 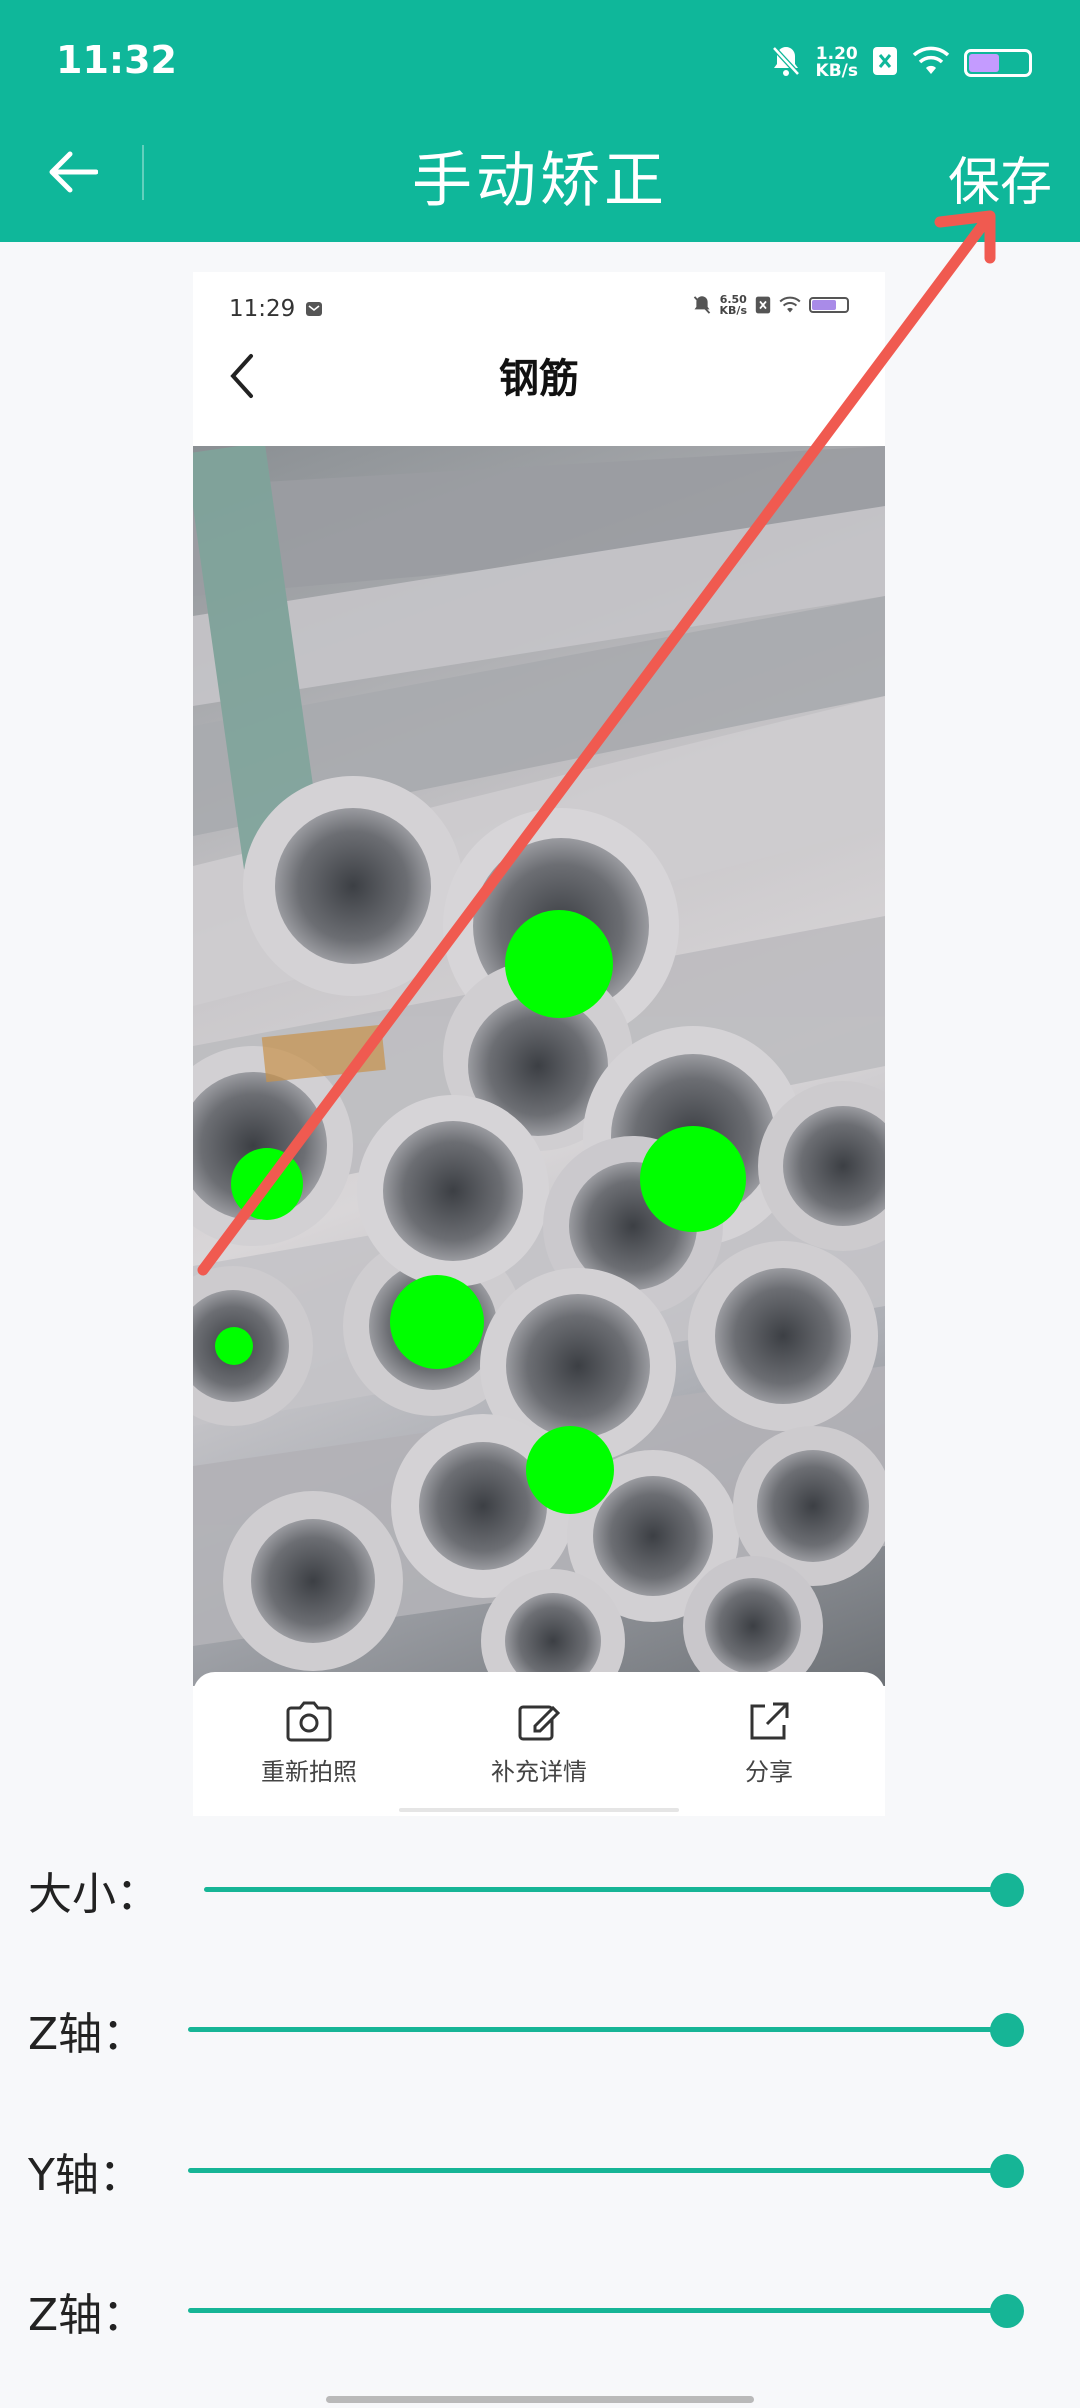 What do you see at coordinates (607, 1889) in the screenshot?
I see `size-slider-track` at bounding box center [607, 1889].